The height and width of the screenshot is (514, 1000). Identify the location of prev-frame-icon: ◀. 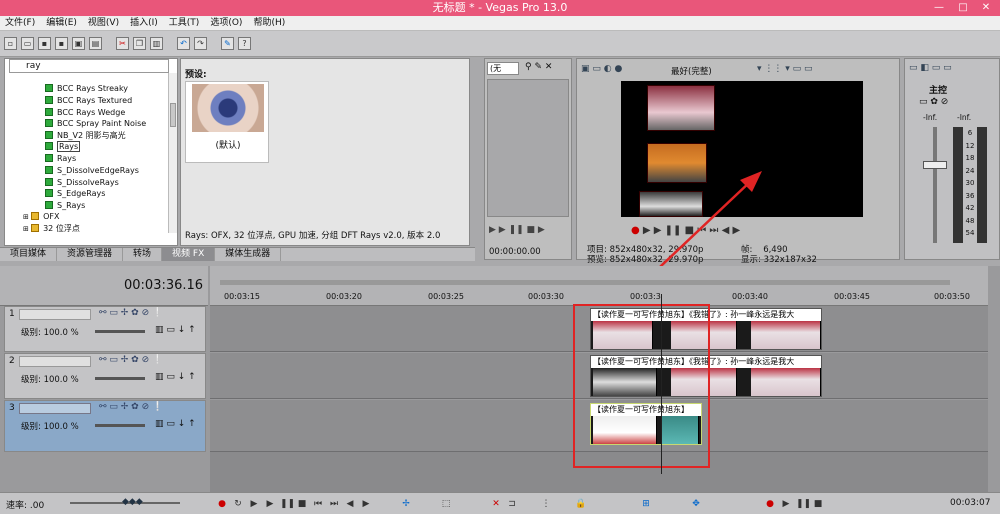
(350, 504).